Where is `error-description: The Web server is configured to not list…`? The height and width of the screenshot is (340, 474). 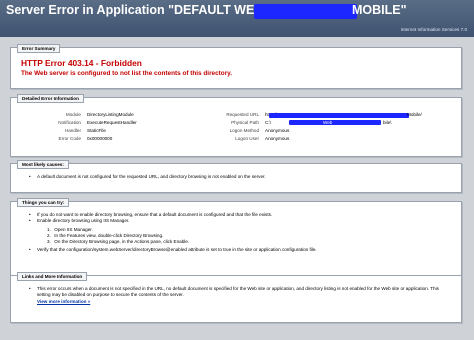
error-description: The Web server is configured to not list… is located at coordinates (127, 73).